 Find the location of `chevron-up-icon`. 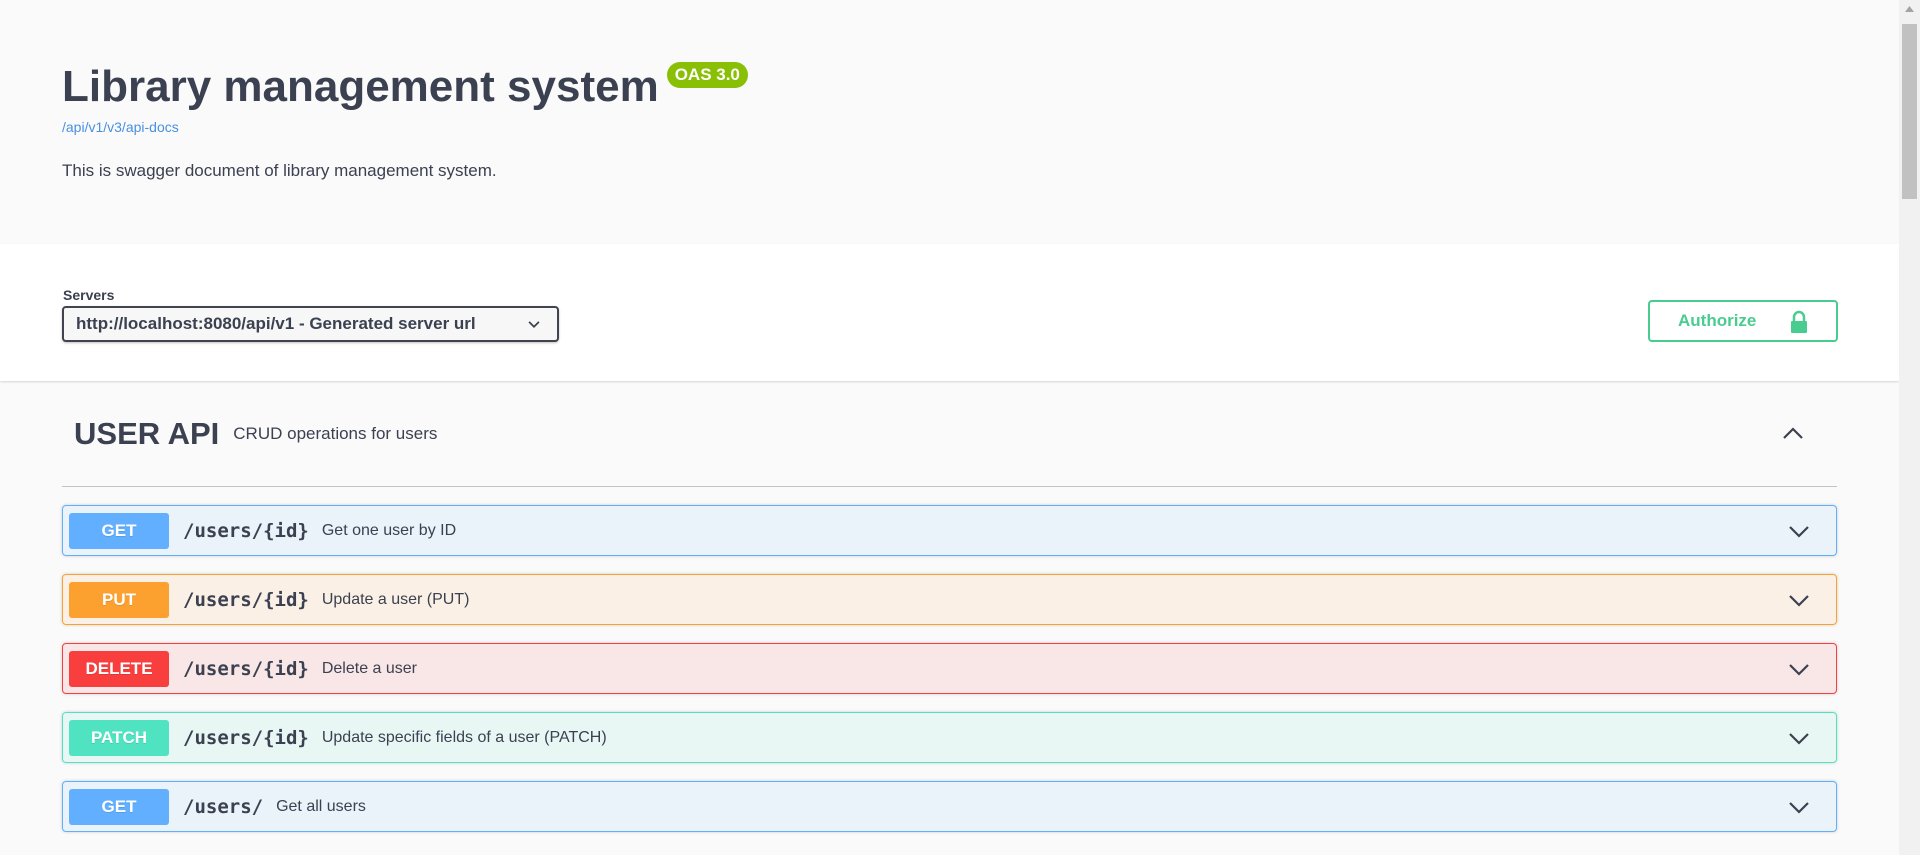

chevron-up-icon is located at coordinates (1793, 433).